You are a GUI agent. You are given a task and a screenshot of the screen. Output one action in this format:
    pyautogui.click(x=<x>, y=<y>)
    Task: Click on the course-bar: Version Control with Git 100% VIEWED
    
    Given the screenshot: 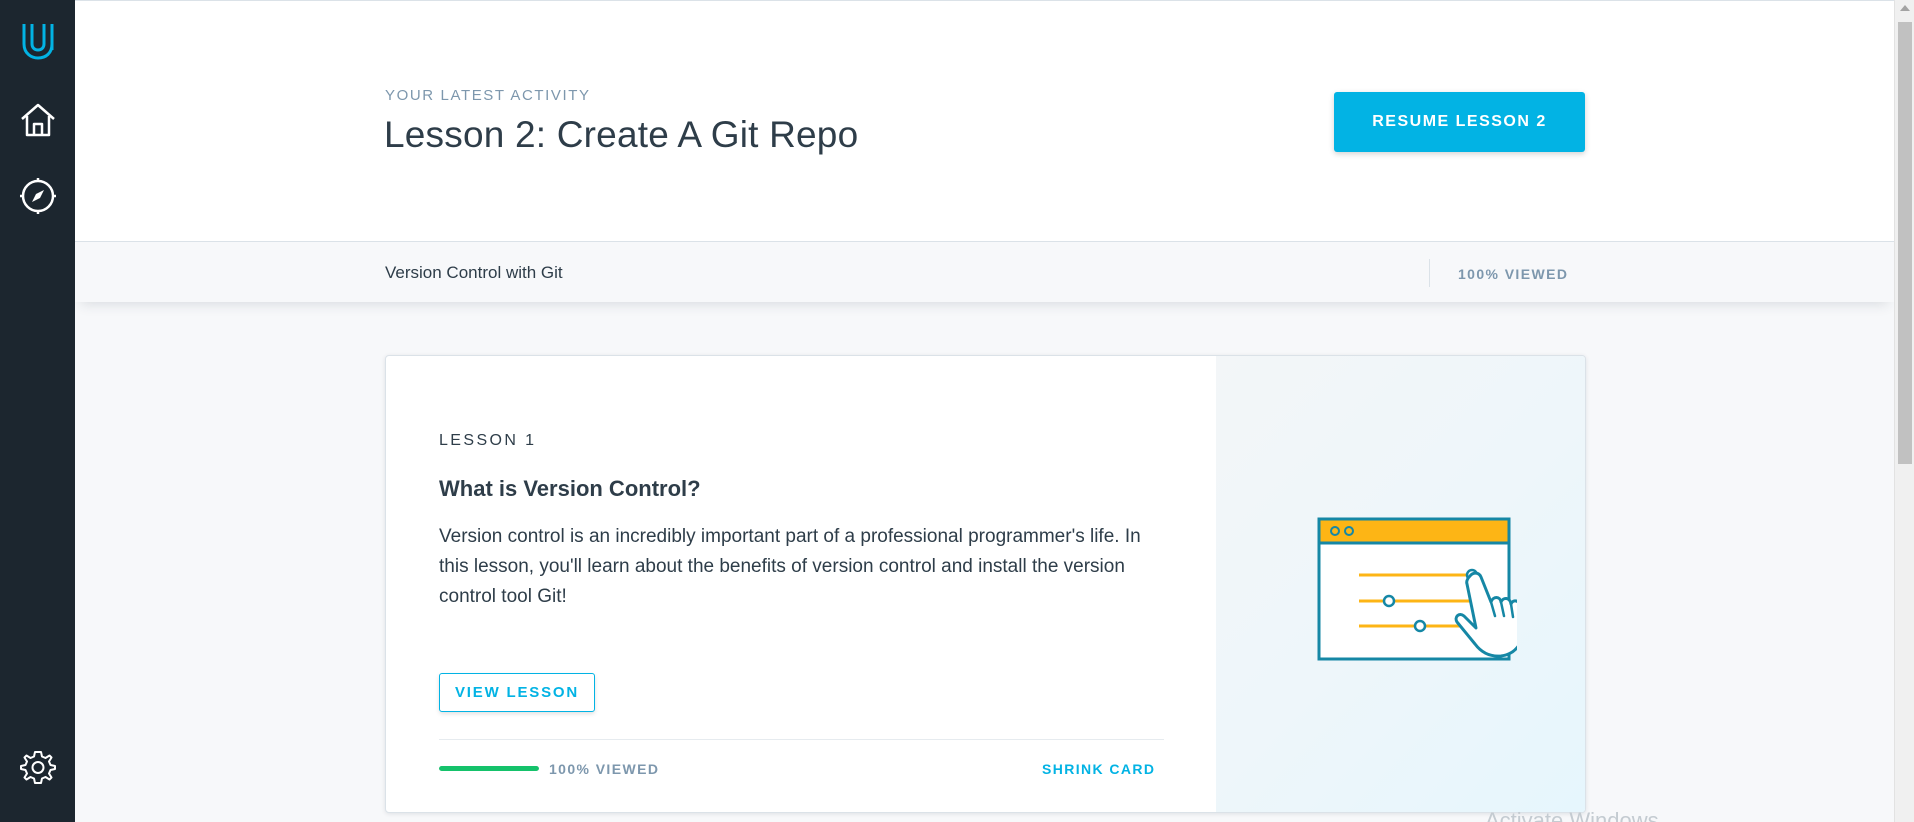 What is the action you would take?
    pyautogui.click(x=984, y=271)
    